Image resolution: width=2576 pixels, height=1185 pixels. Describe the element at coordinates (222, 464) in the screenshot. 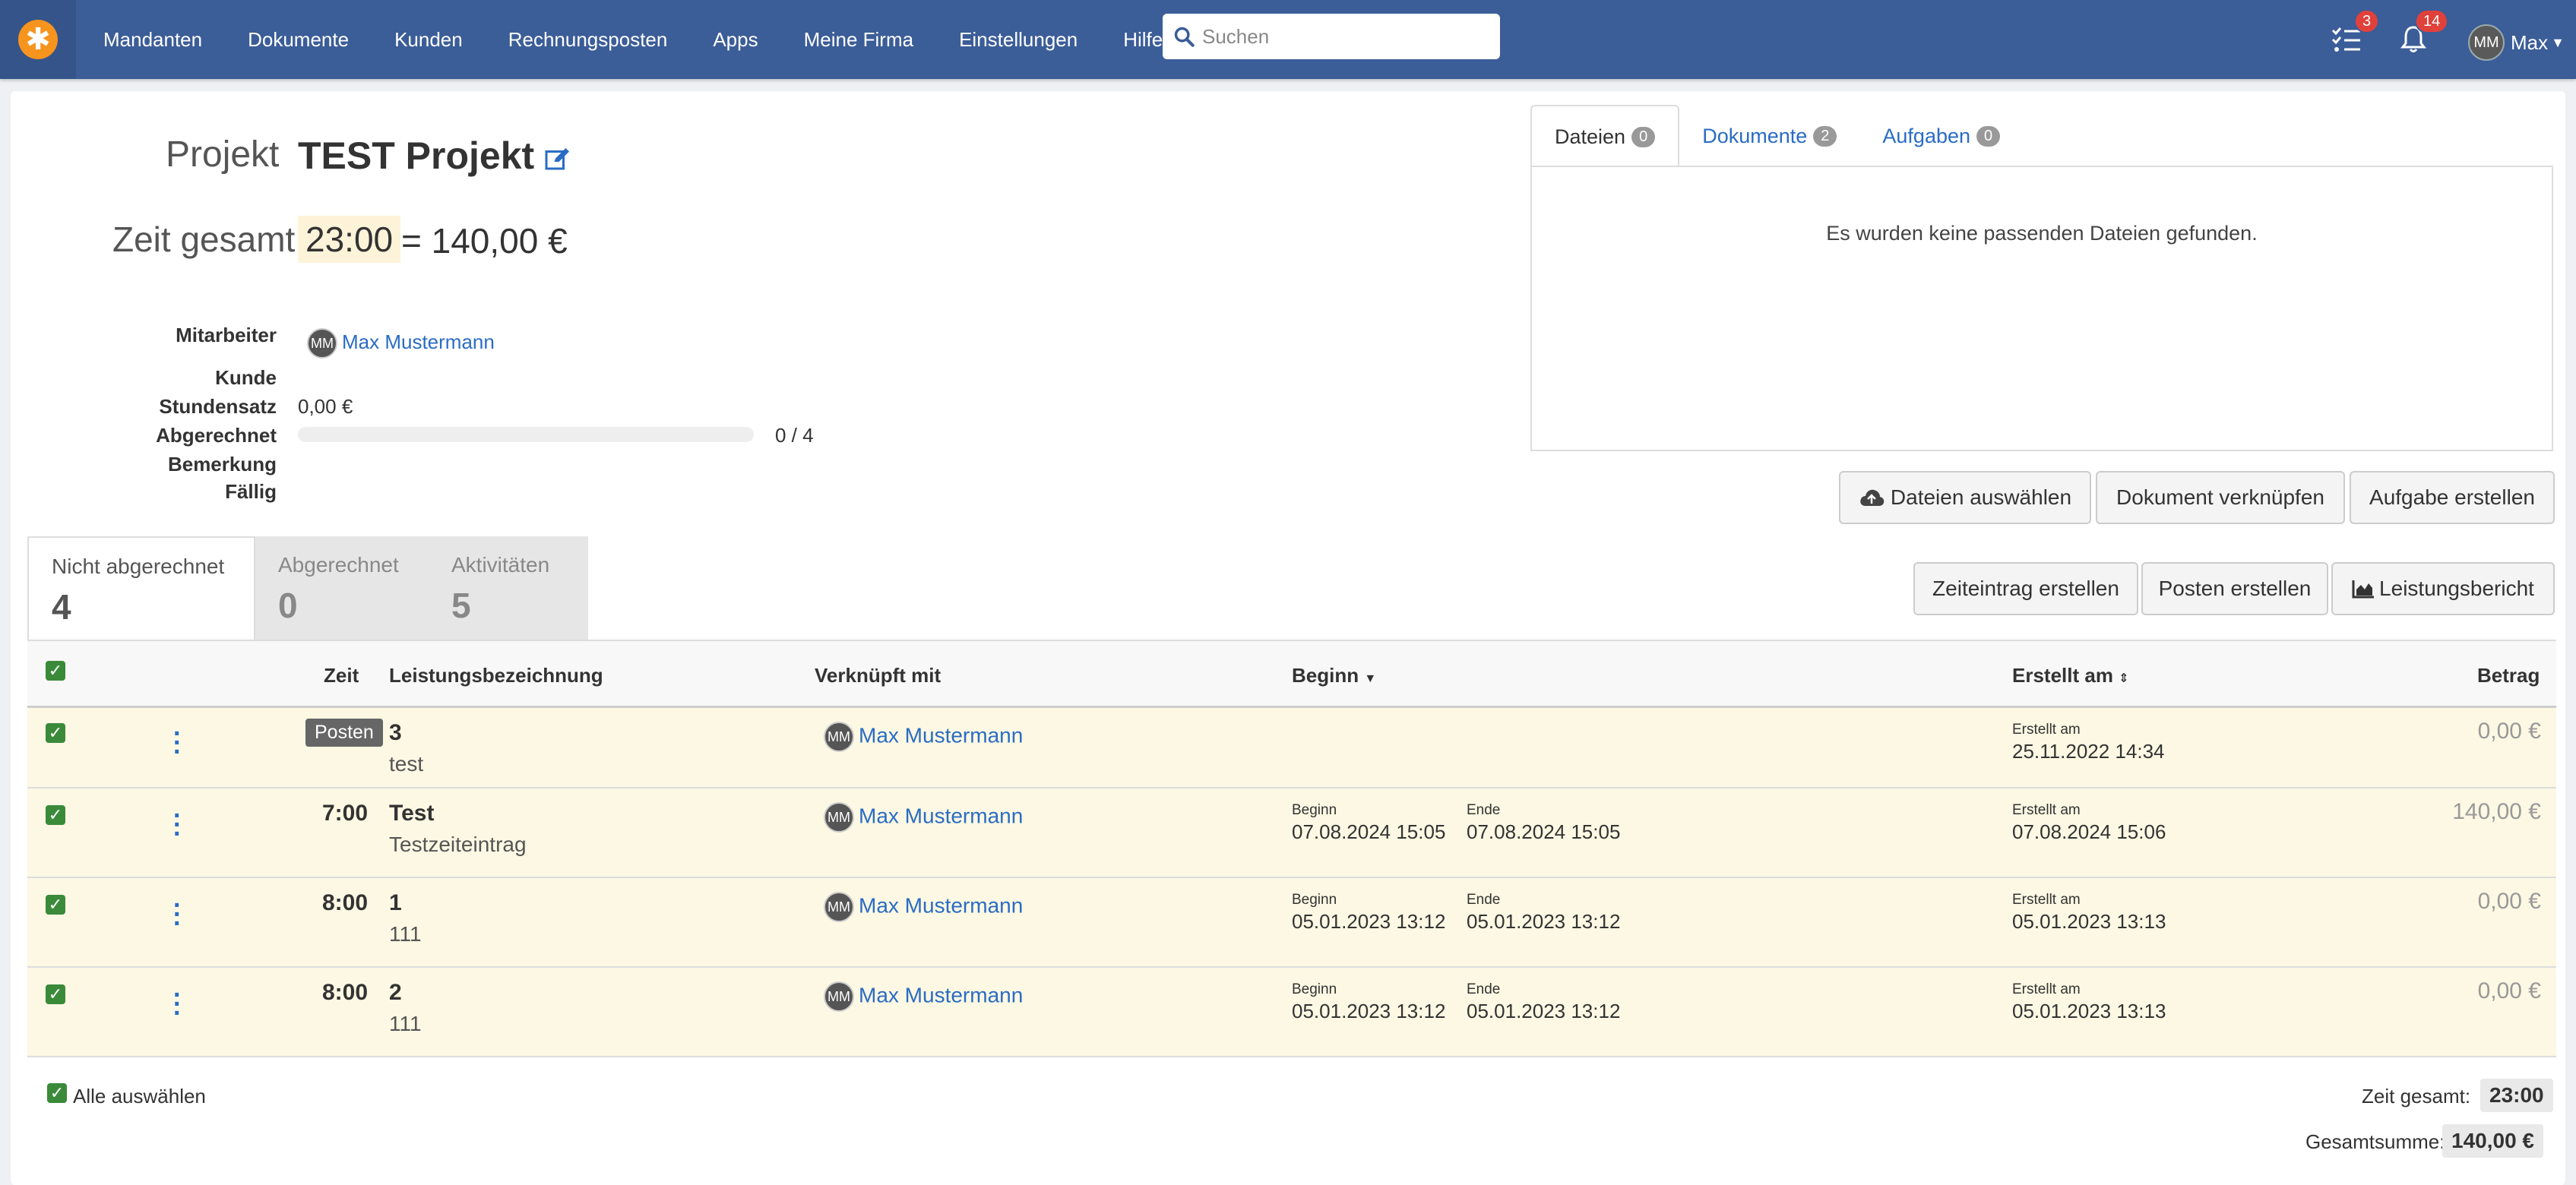

I see `bemerkung-label: Bemerkung` at that location.